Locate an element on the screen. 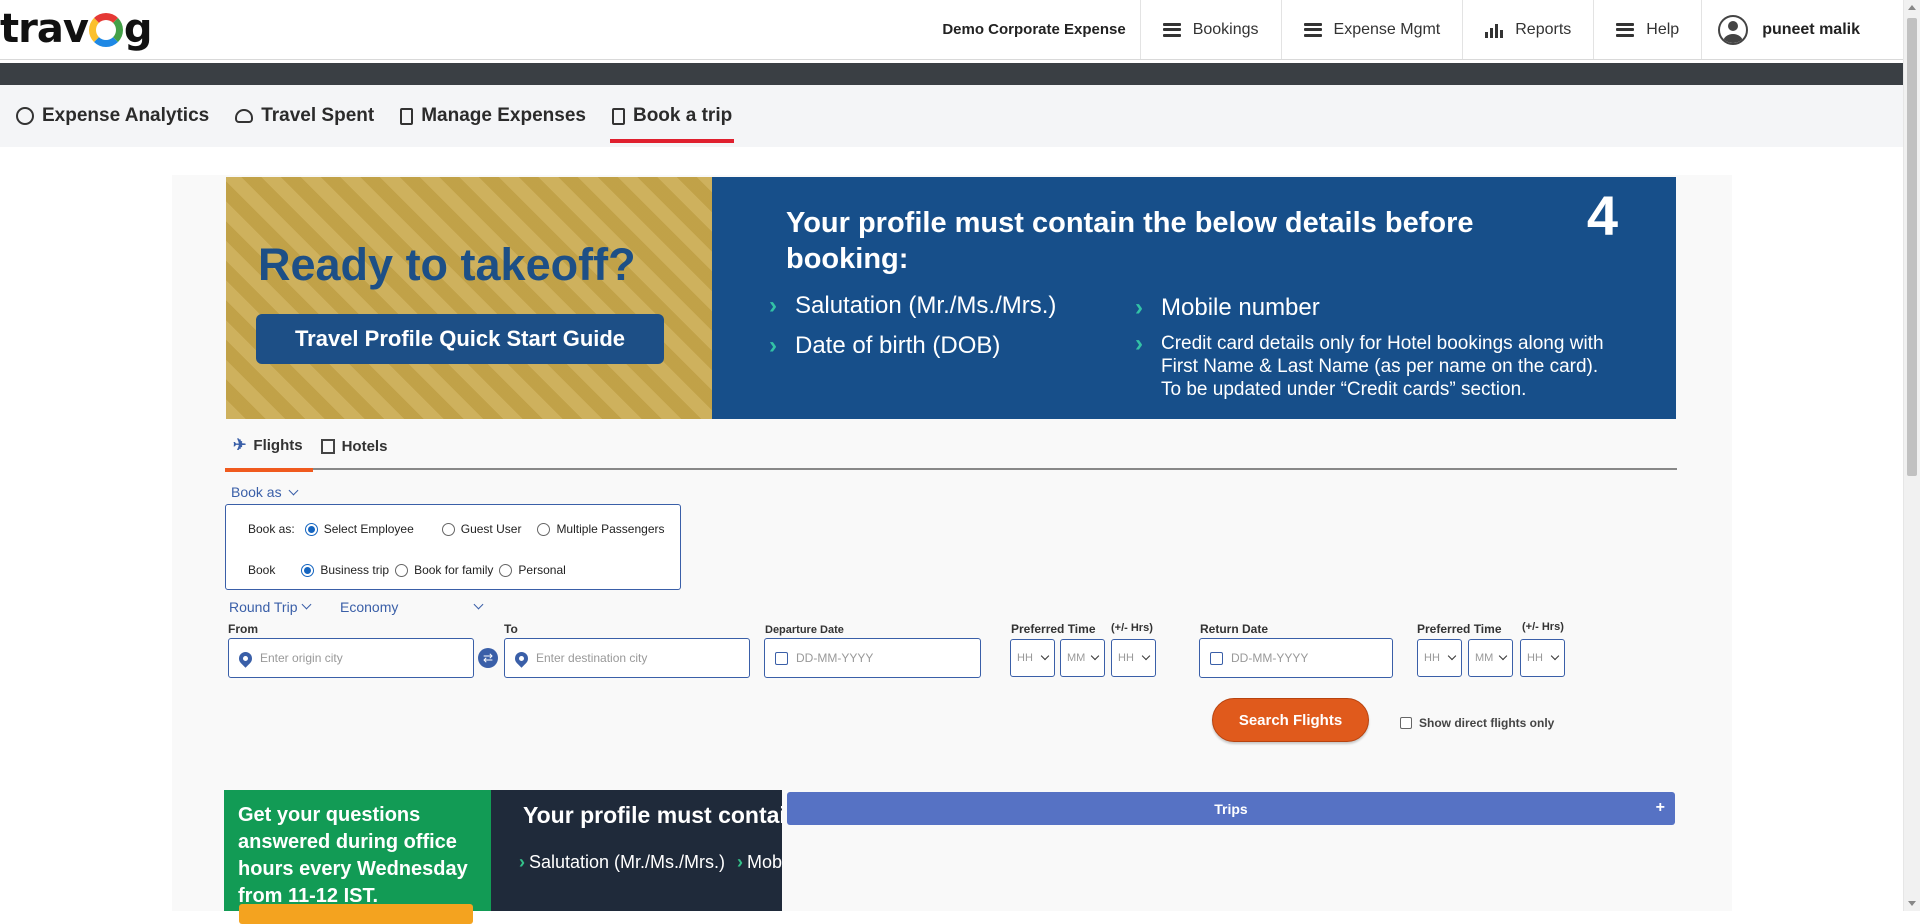 The height and width of the screenshot is (924, 1920). return-hour-select: HH is located at coordinates (1439, 658).